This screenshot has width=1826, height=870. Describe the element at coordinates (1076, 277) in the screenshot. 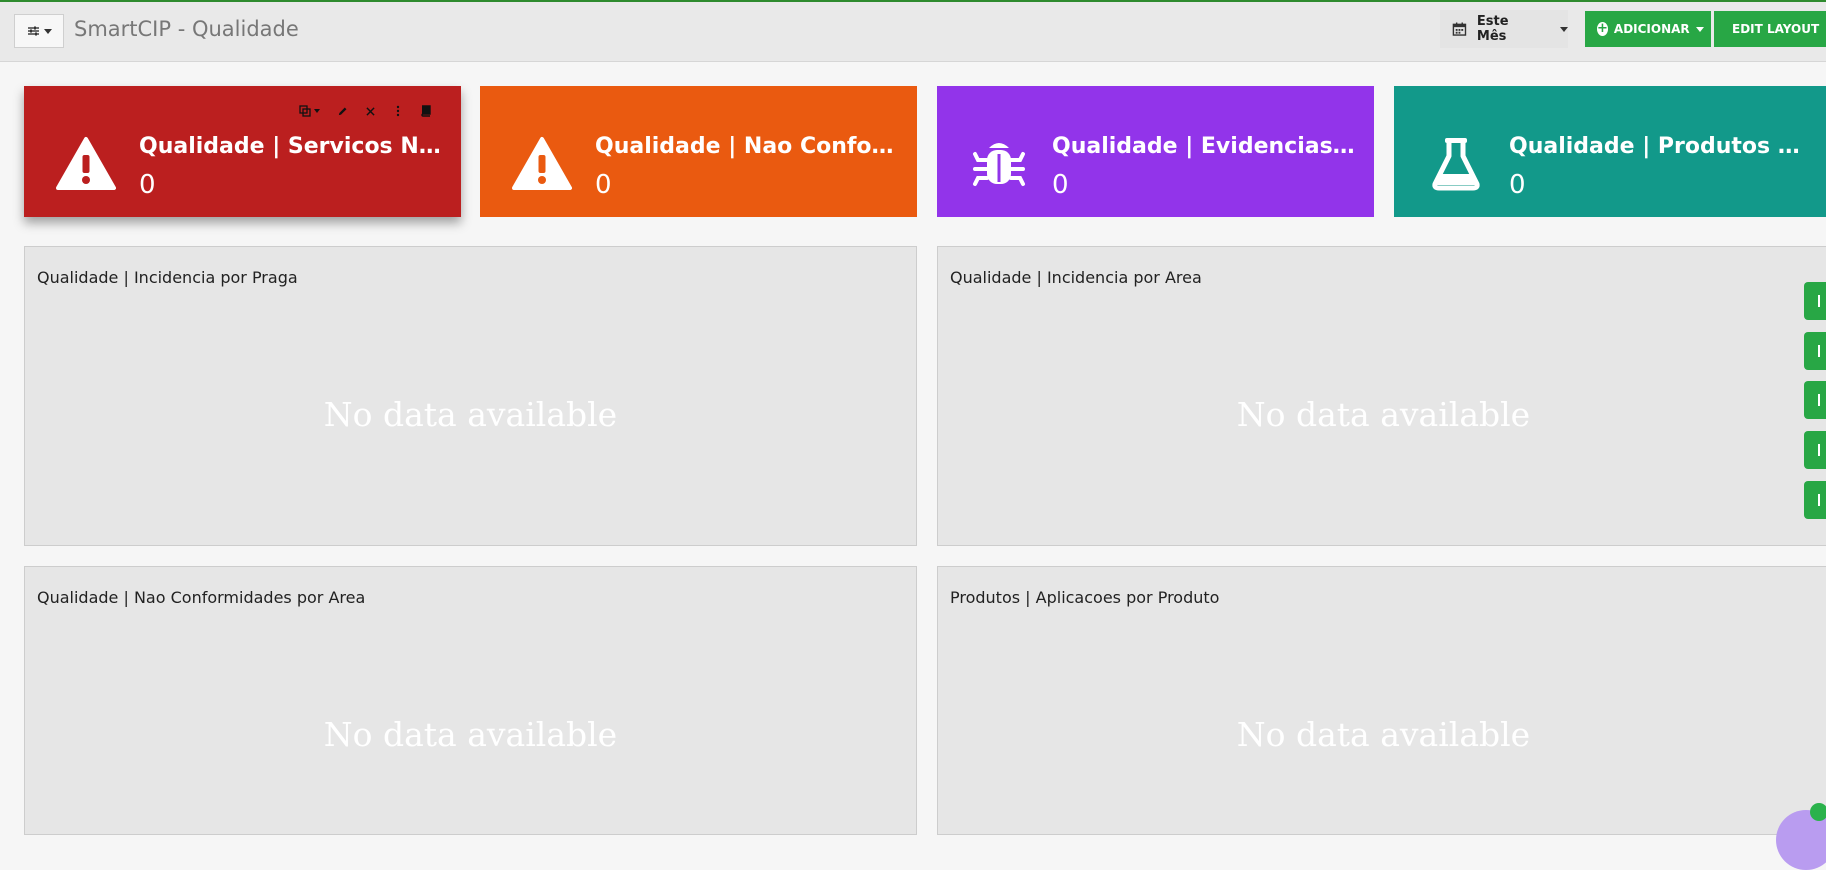

I see `panel-title: Qualidade | Incidencia por Area` at that location.